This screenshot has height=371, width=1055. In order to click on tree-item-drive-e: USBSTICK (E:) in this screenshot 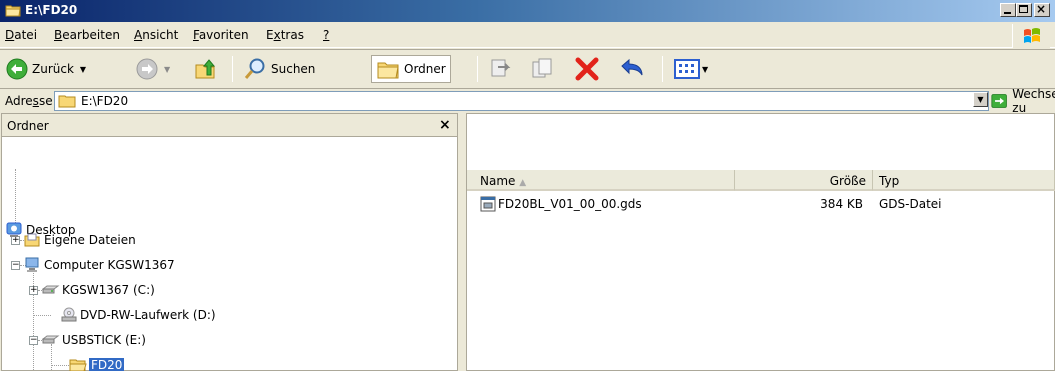, I will do `click(93, 340)`.